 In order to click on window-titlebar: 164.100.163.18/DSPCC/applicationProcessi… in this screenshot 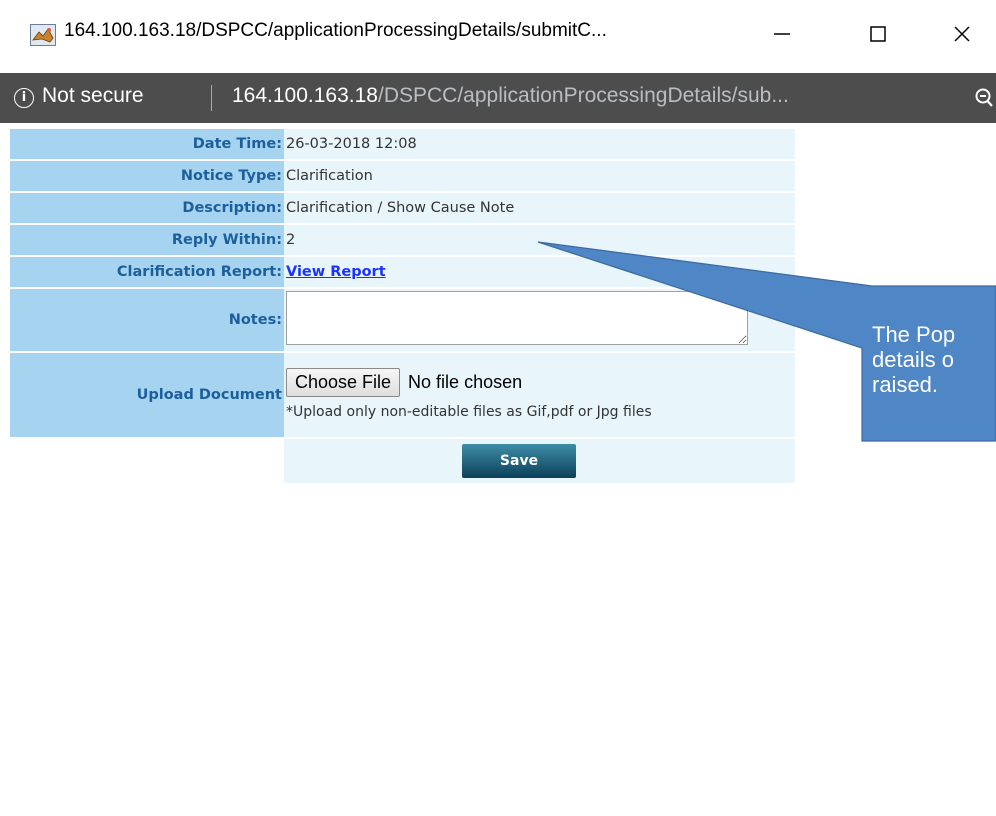, I will do `click(498, 36)`.